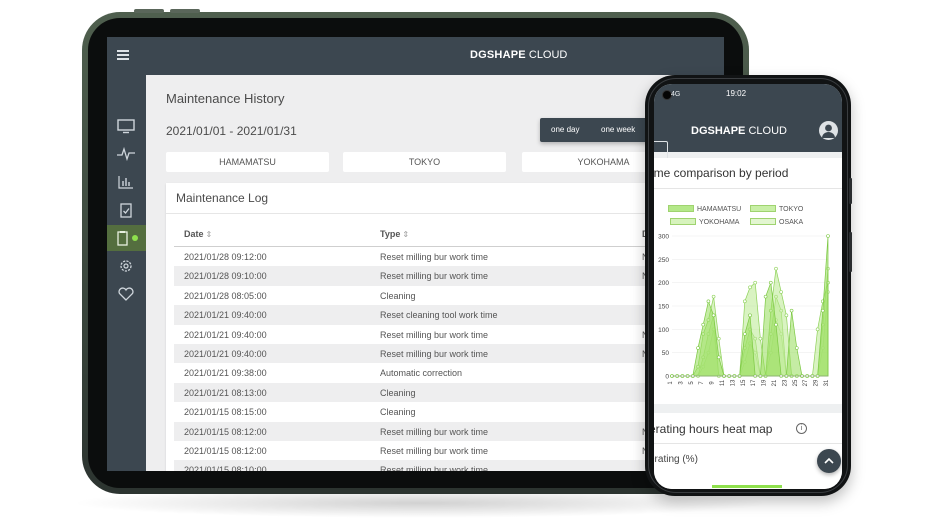 The image size is (931, 529). What do you see at coordinates (225, 276) in the screenshot?
I see `table-cell-date: 2021/01/28 09:10:00` at bounding box center [225, 276].